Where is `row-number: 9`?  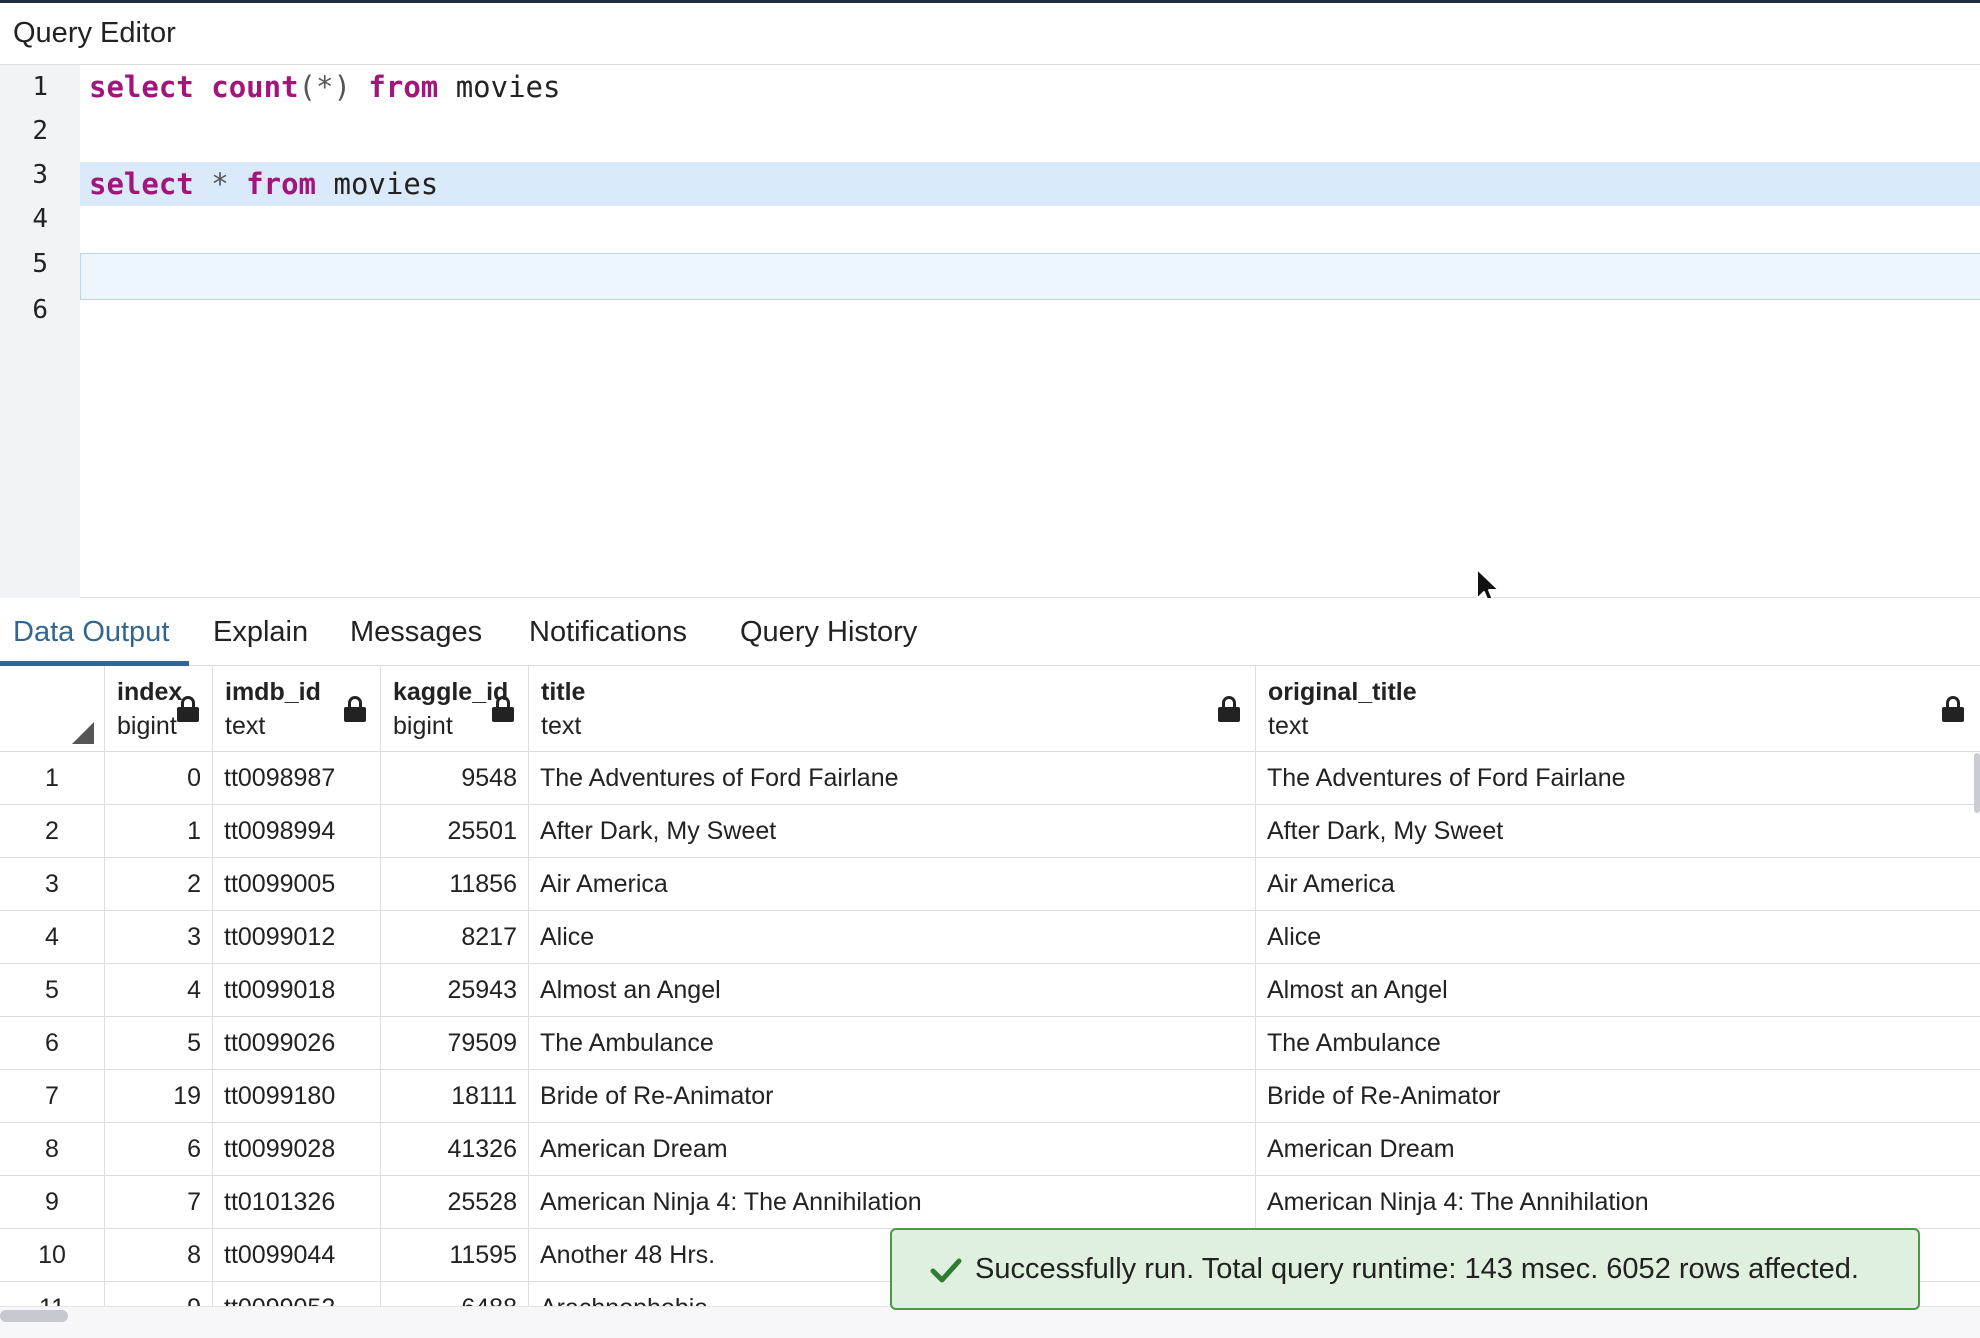
row-number: 9 is located at coordinates (52, 1202).